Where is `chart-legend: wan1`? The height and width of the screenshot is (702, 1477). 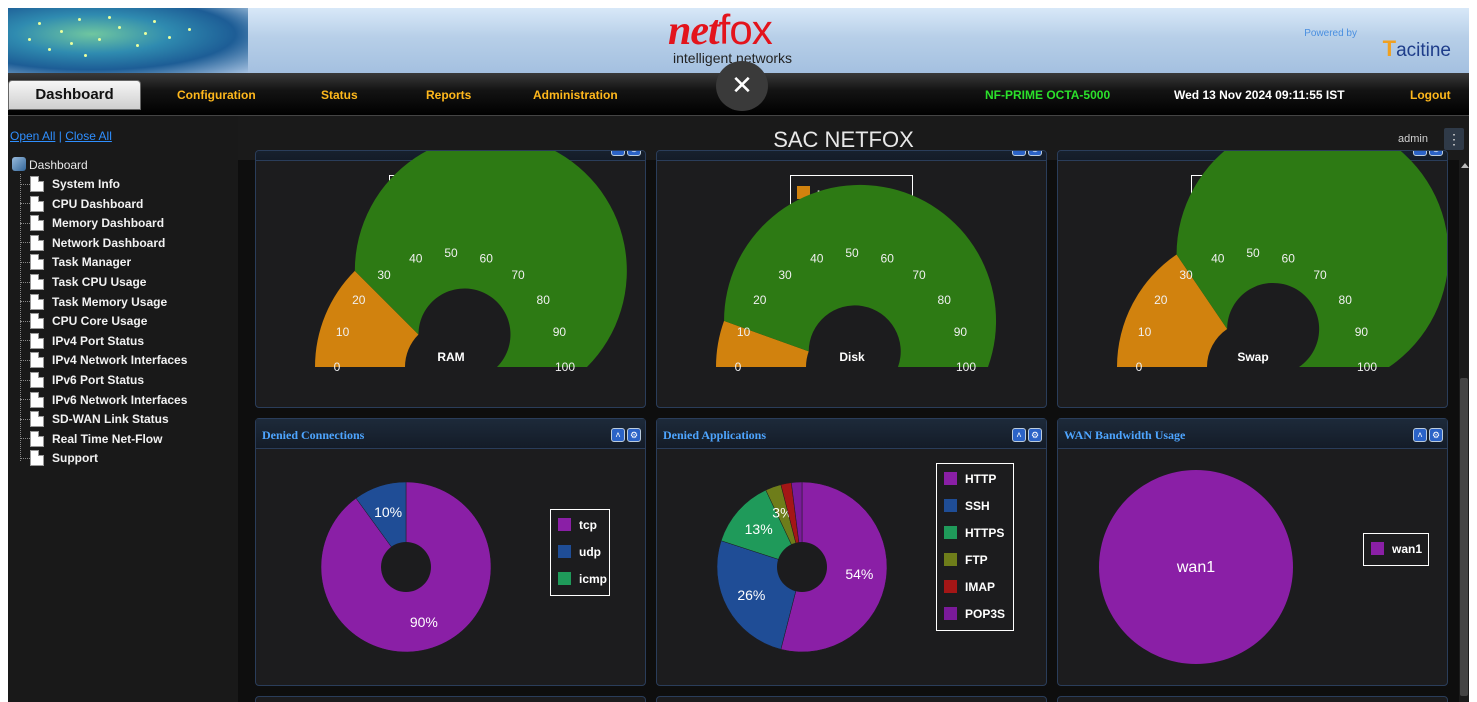
chart-legend: wan1 is located at coordinates (1396, 549).